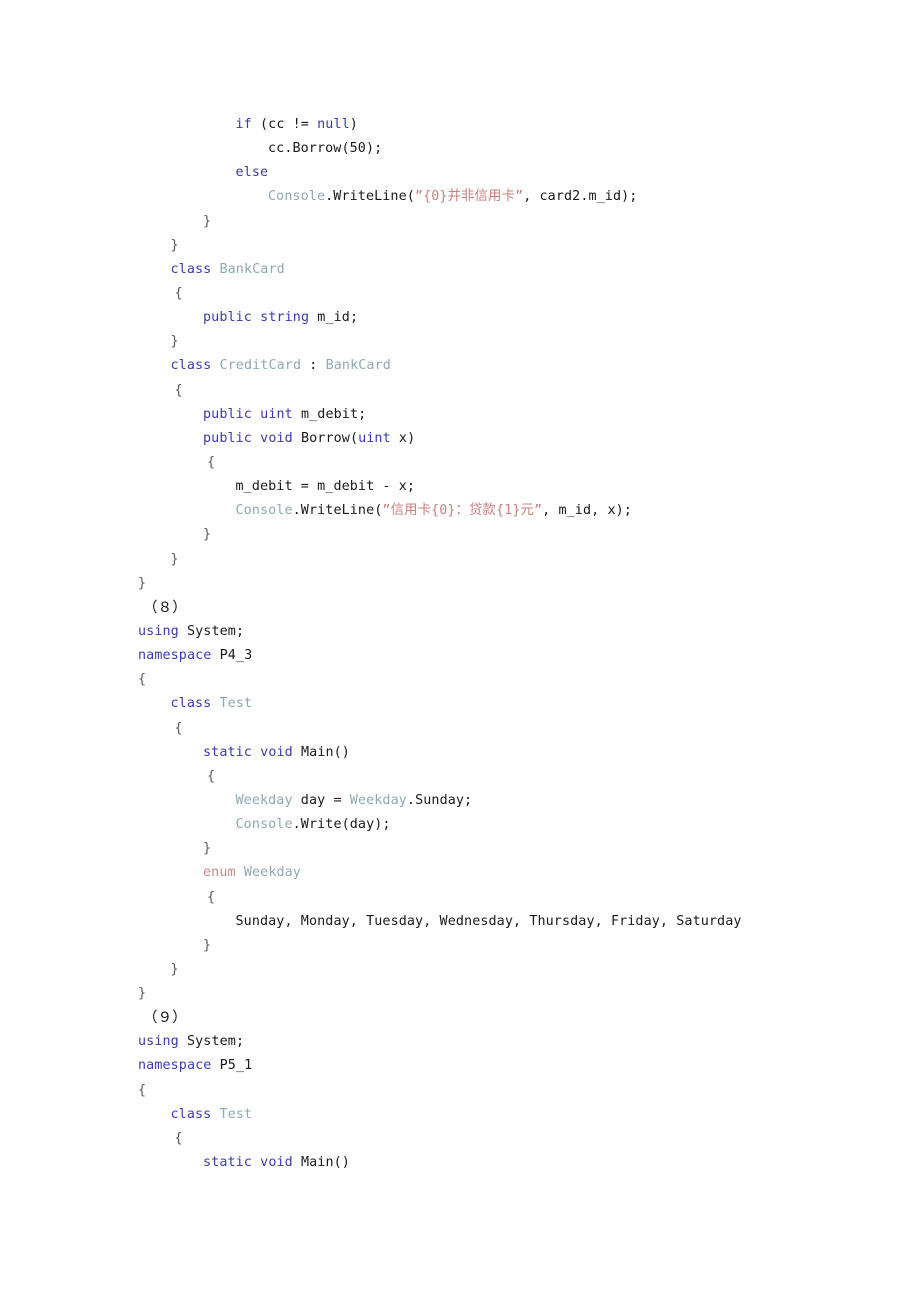  Describe the element at coordinates (329, 414) in the screenshot. I see `code-token-plain: m_debit;` at that location.